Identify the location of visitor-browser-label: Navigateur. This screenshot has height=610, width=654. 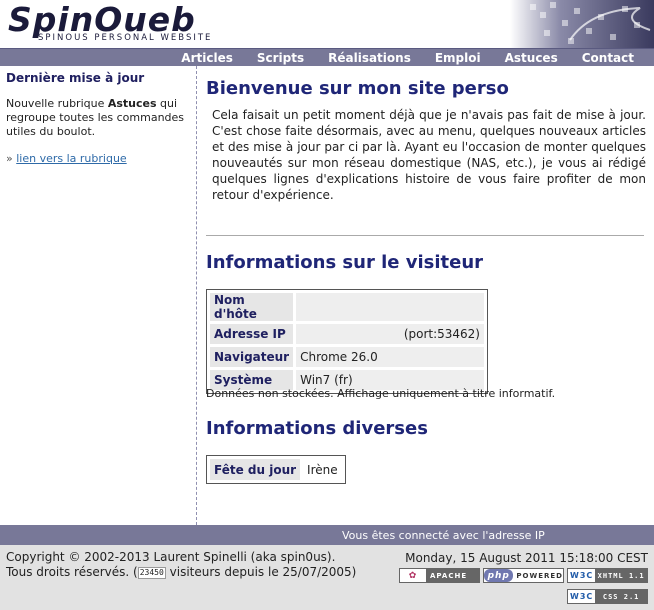
(252, 357).